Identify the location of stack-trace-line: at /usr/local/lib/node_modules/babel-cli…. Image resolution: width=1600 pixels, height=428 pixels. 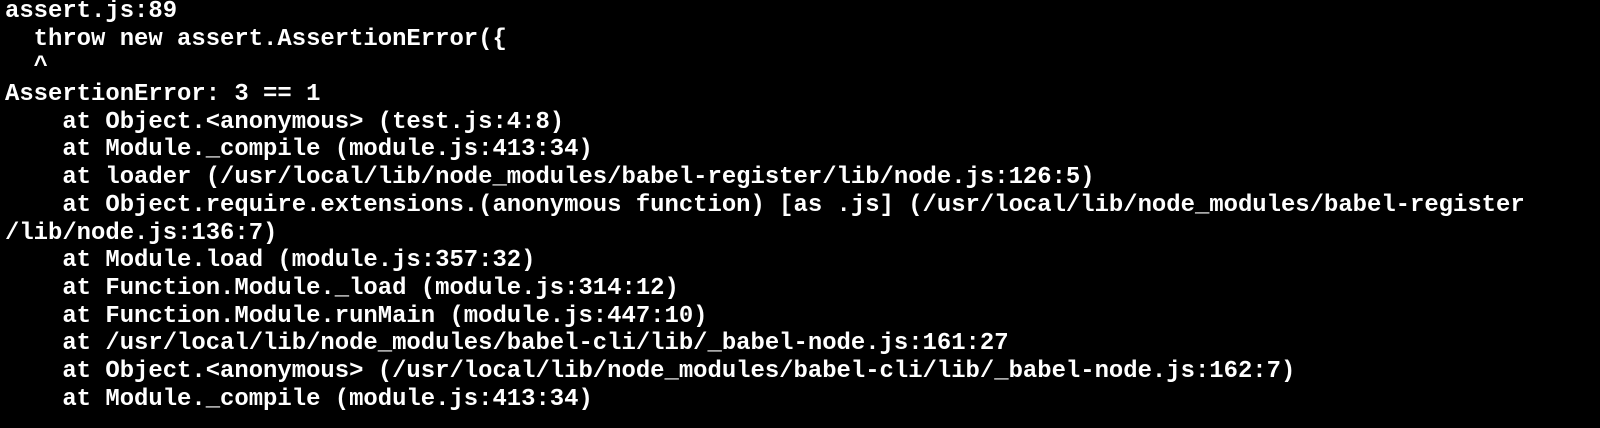
(507, 344).